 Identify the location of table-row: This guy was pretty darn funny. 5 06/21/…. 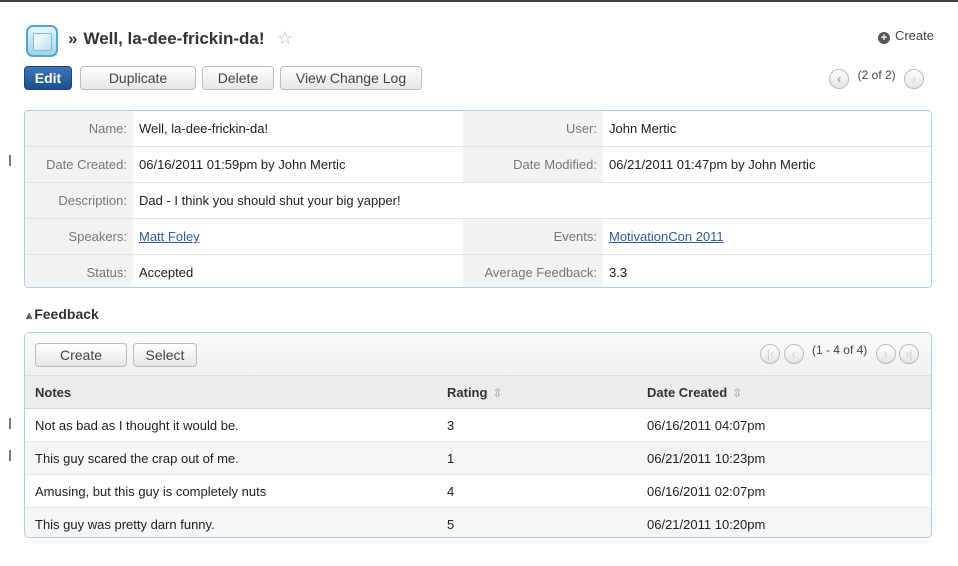
(478, 522).